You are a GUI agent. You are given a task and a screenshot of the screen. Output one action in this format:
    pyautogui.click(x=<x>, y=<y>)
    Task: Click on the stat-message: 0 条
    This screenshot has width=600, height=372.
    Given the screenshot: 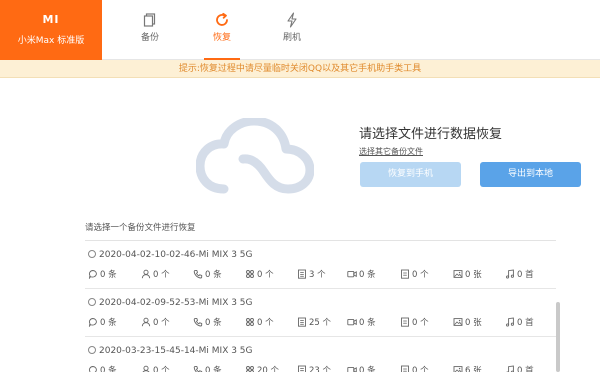 What is the action you would take?
    pyautogui.click(x=102, y=322)
    